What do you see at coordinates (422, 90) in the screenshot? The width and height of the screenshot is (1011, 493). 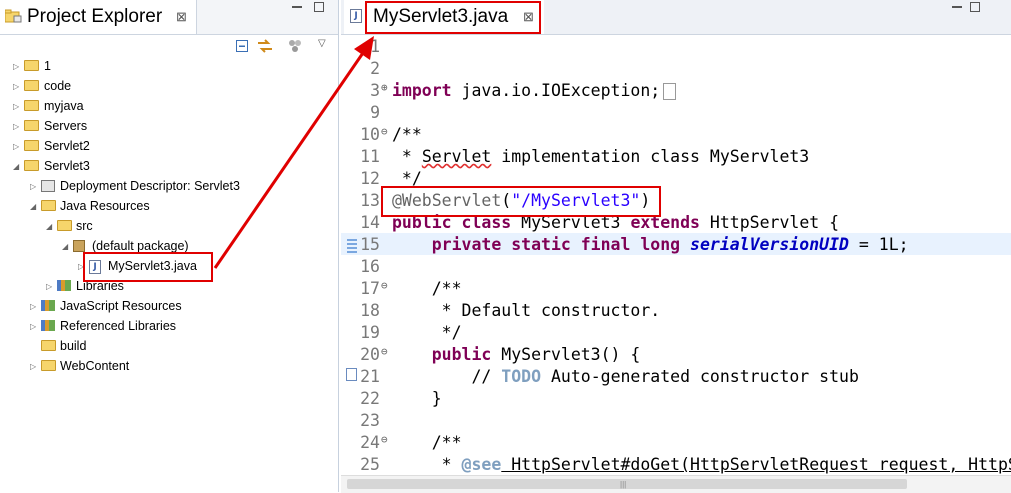 I see `keyword: import` at bounding box center [422, 90].